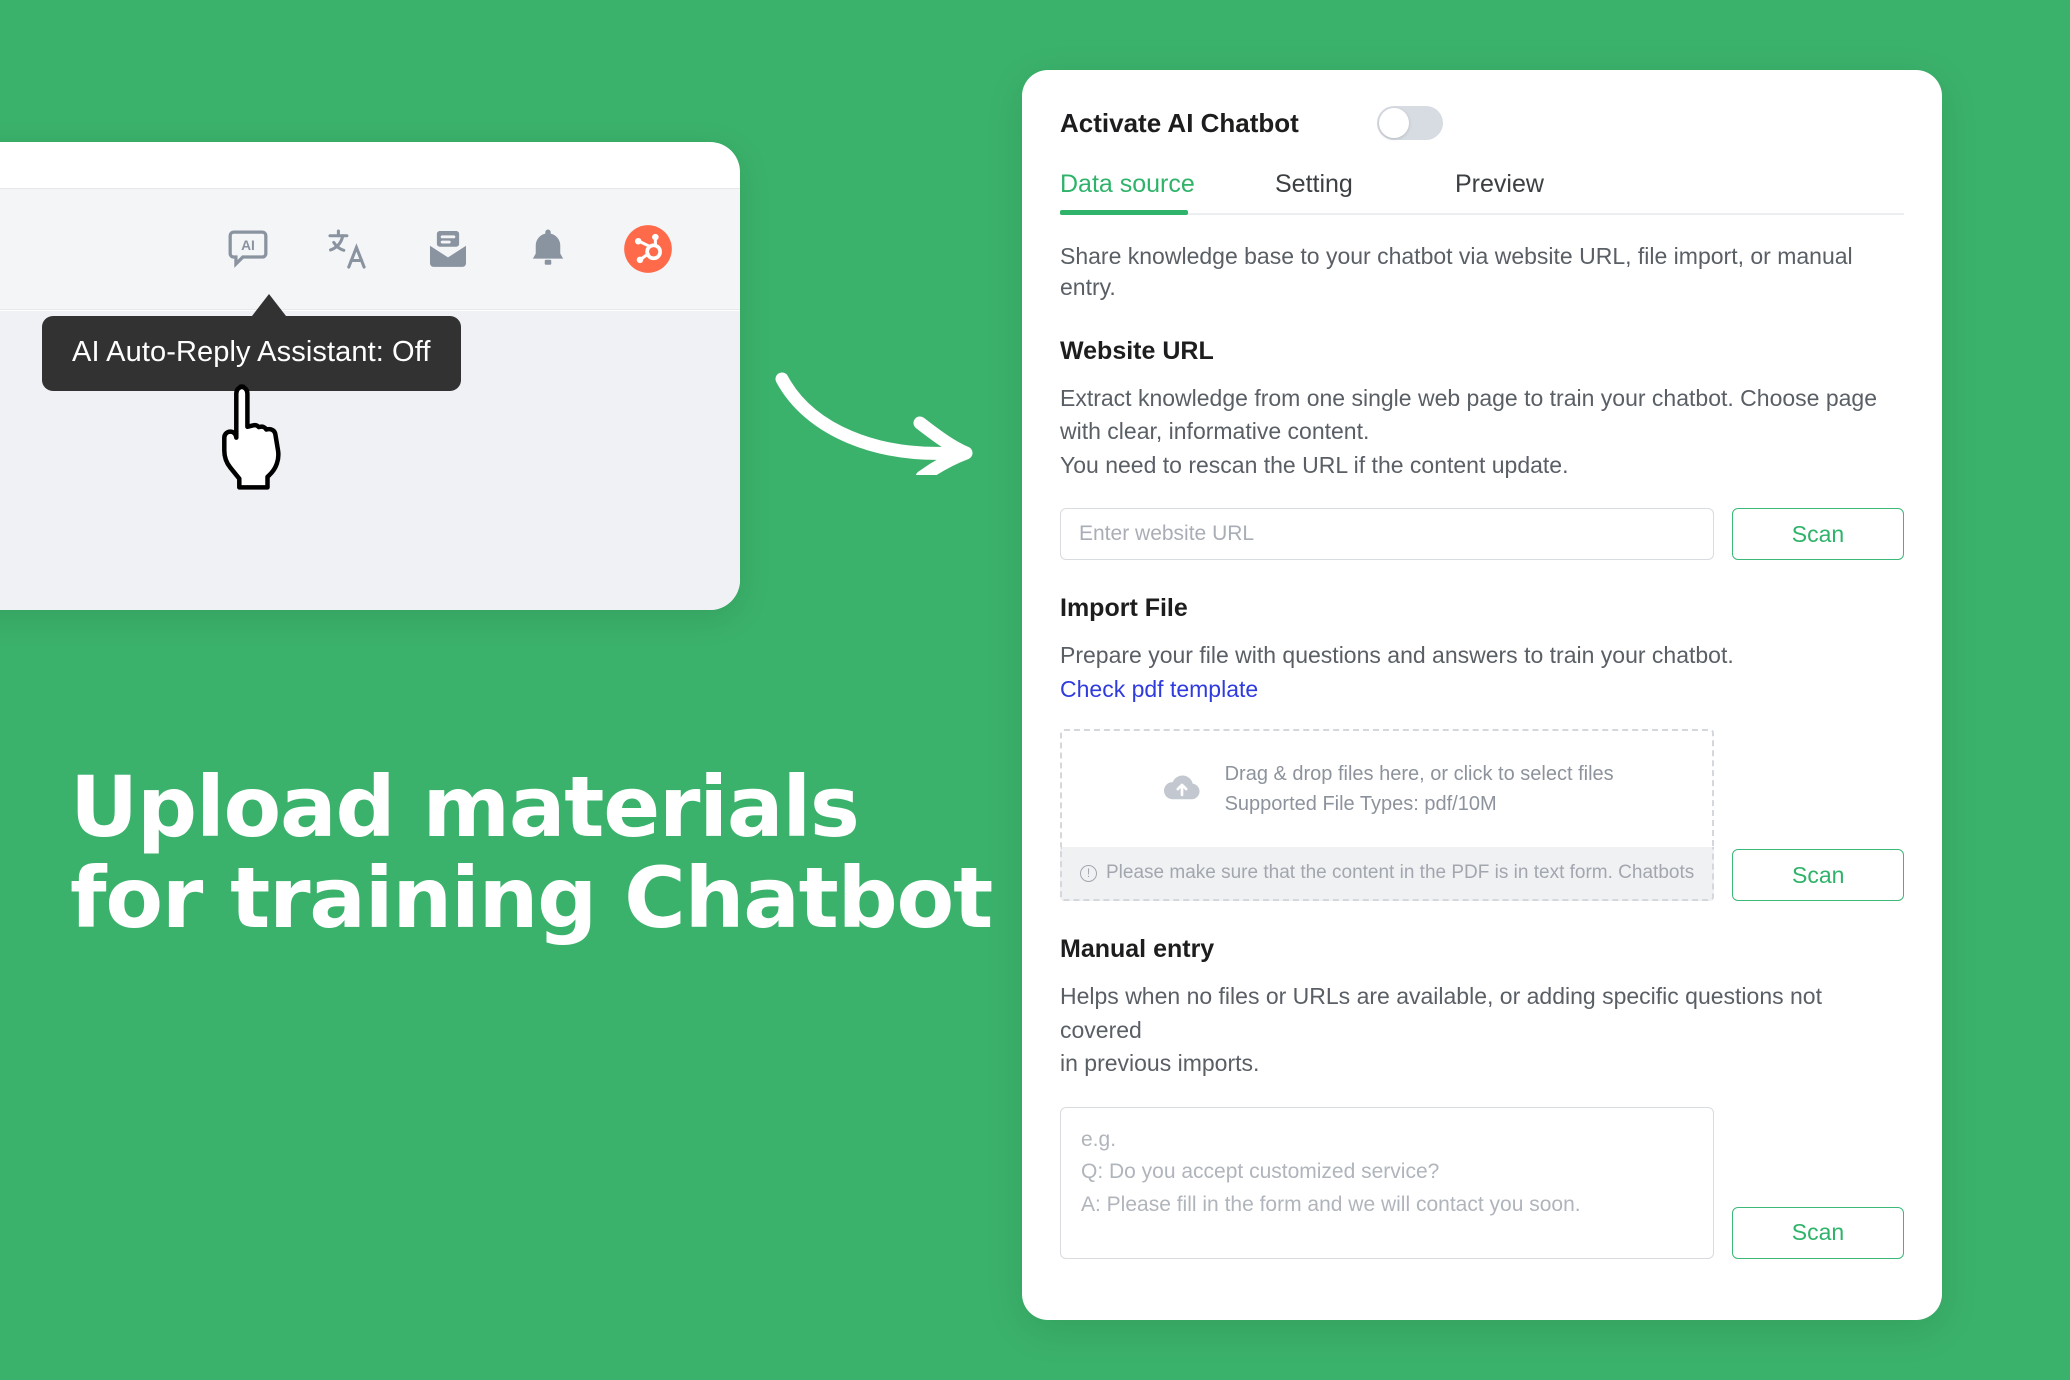  I want to click on check-pdf-template-link: Check pdf template, so click(1159, 689).